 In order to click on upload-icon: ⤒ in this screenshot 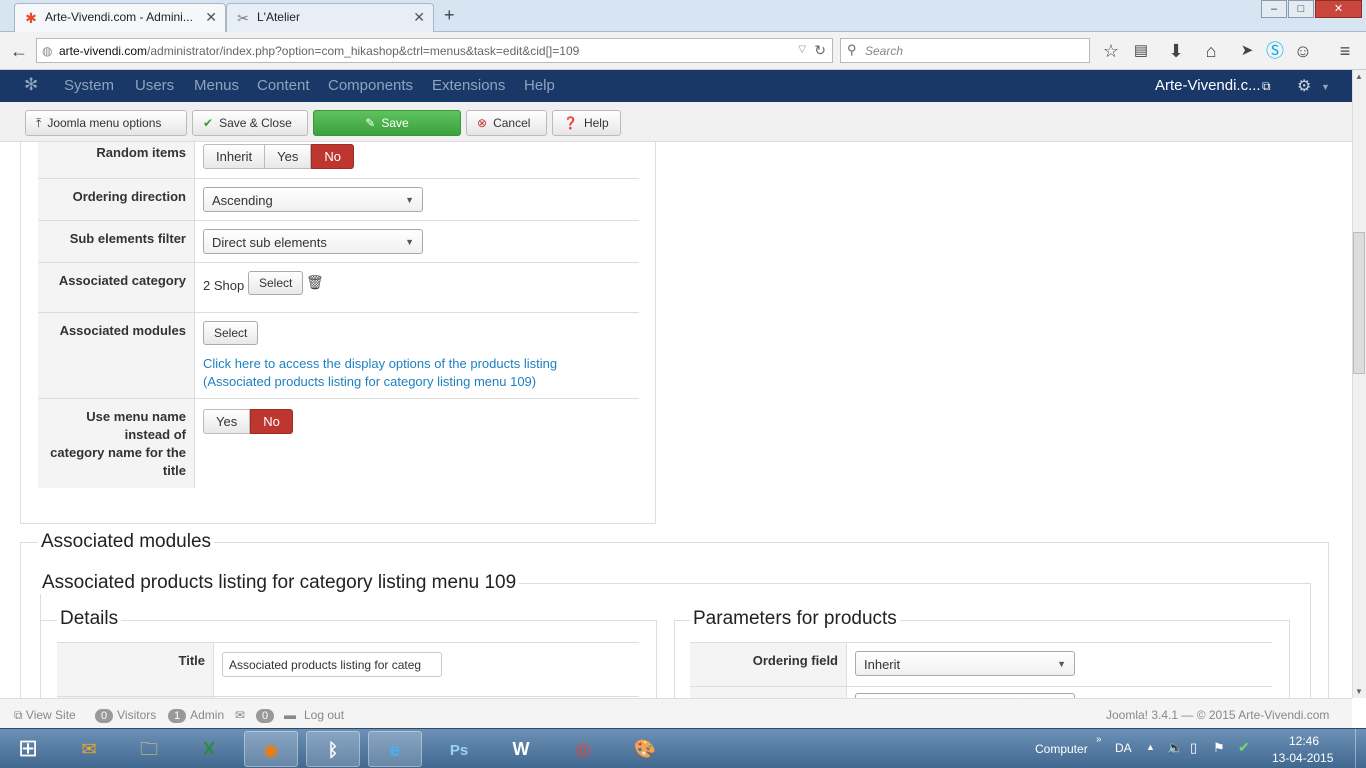, I will do `click(39, 123)`.